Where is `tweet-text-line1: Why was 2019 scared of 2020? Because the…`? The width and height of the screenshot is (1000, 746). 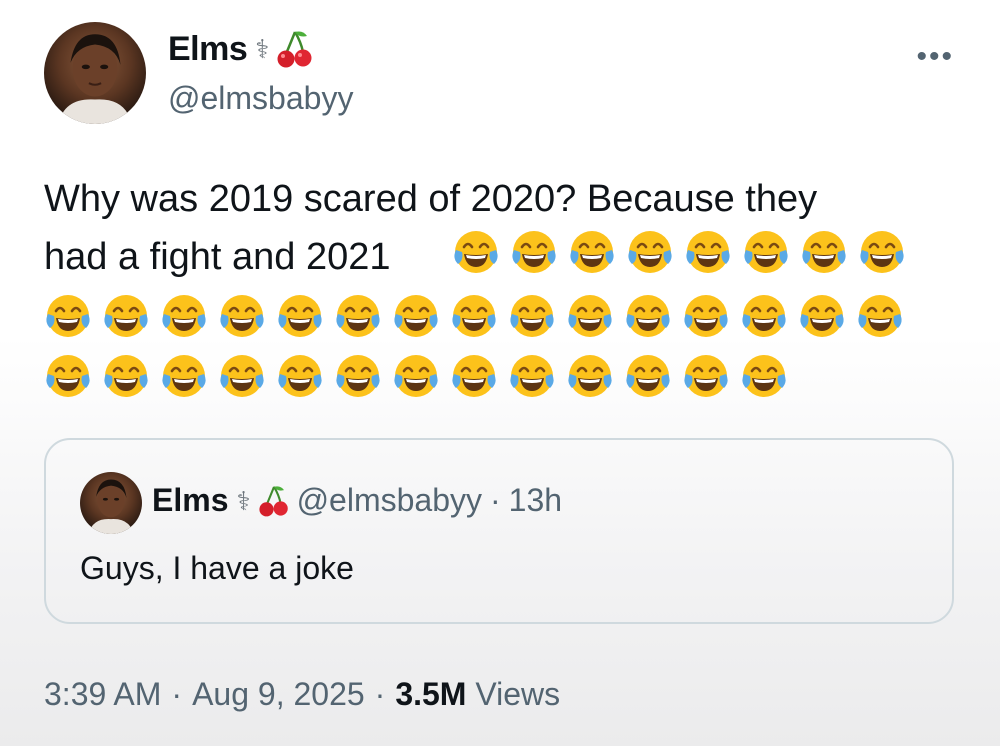 tweet-text-line1: Why was 2019 scared of 2020? Because the… is located at coordinates (431, 199).